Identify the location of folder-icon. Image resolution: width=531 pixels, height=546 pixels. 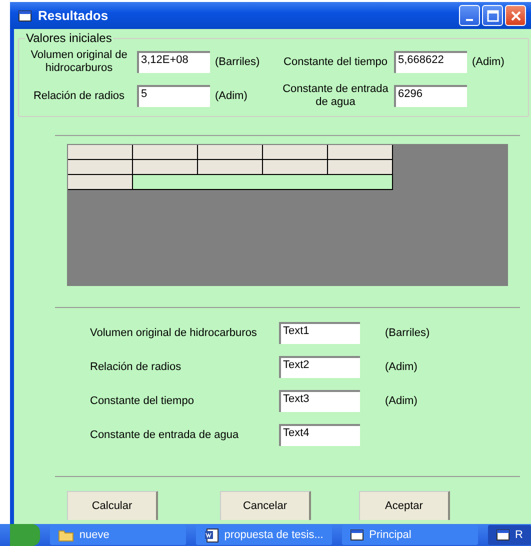
(66, 535).